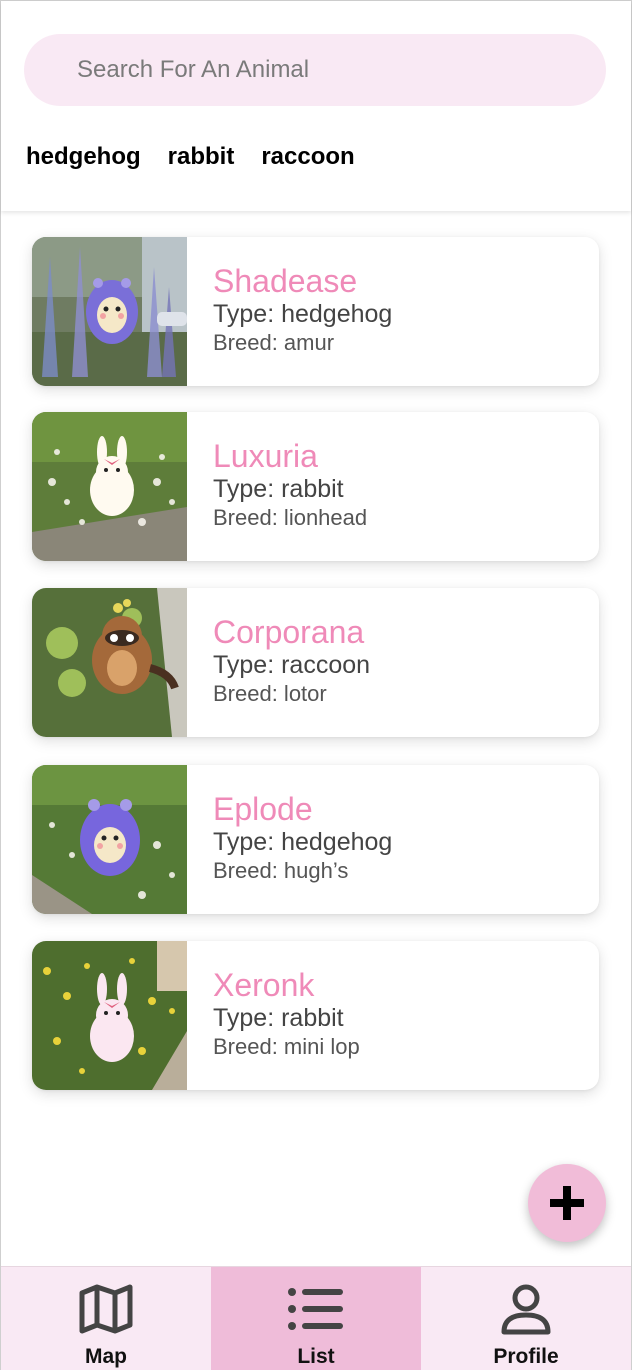 The height and width of the screenshot is (1370, 632). I want to click on nav-list-label: List, so click(316, 1356).